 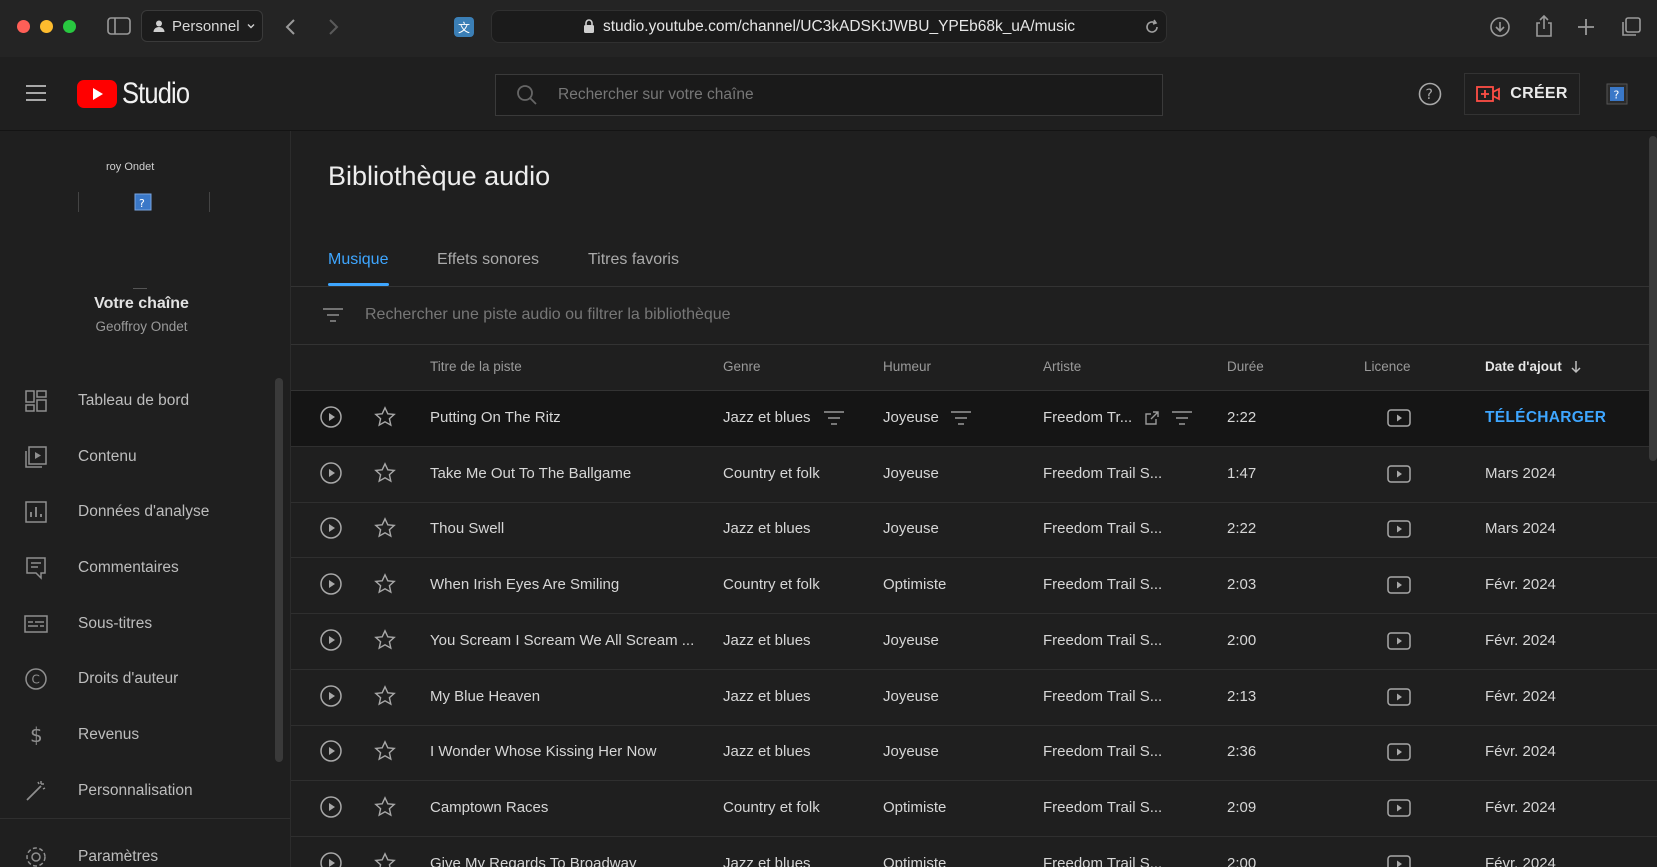 I want to click on translate-extension-icon: 文, so click(x=464, y=27).